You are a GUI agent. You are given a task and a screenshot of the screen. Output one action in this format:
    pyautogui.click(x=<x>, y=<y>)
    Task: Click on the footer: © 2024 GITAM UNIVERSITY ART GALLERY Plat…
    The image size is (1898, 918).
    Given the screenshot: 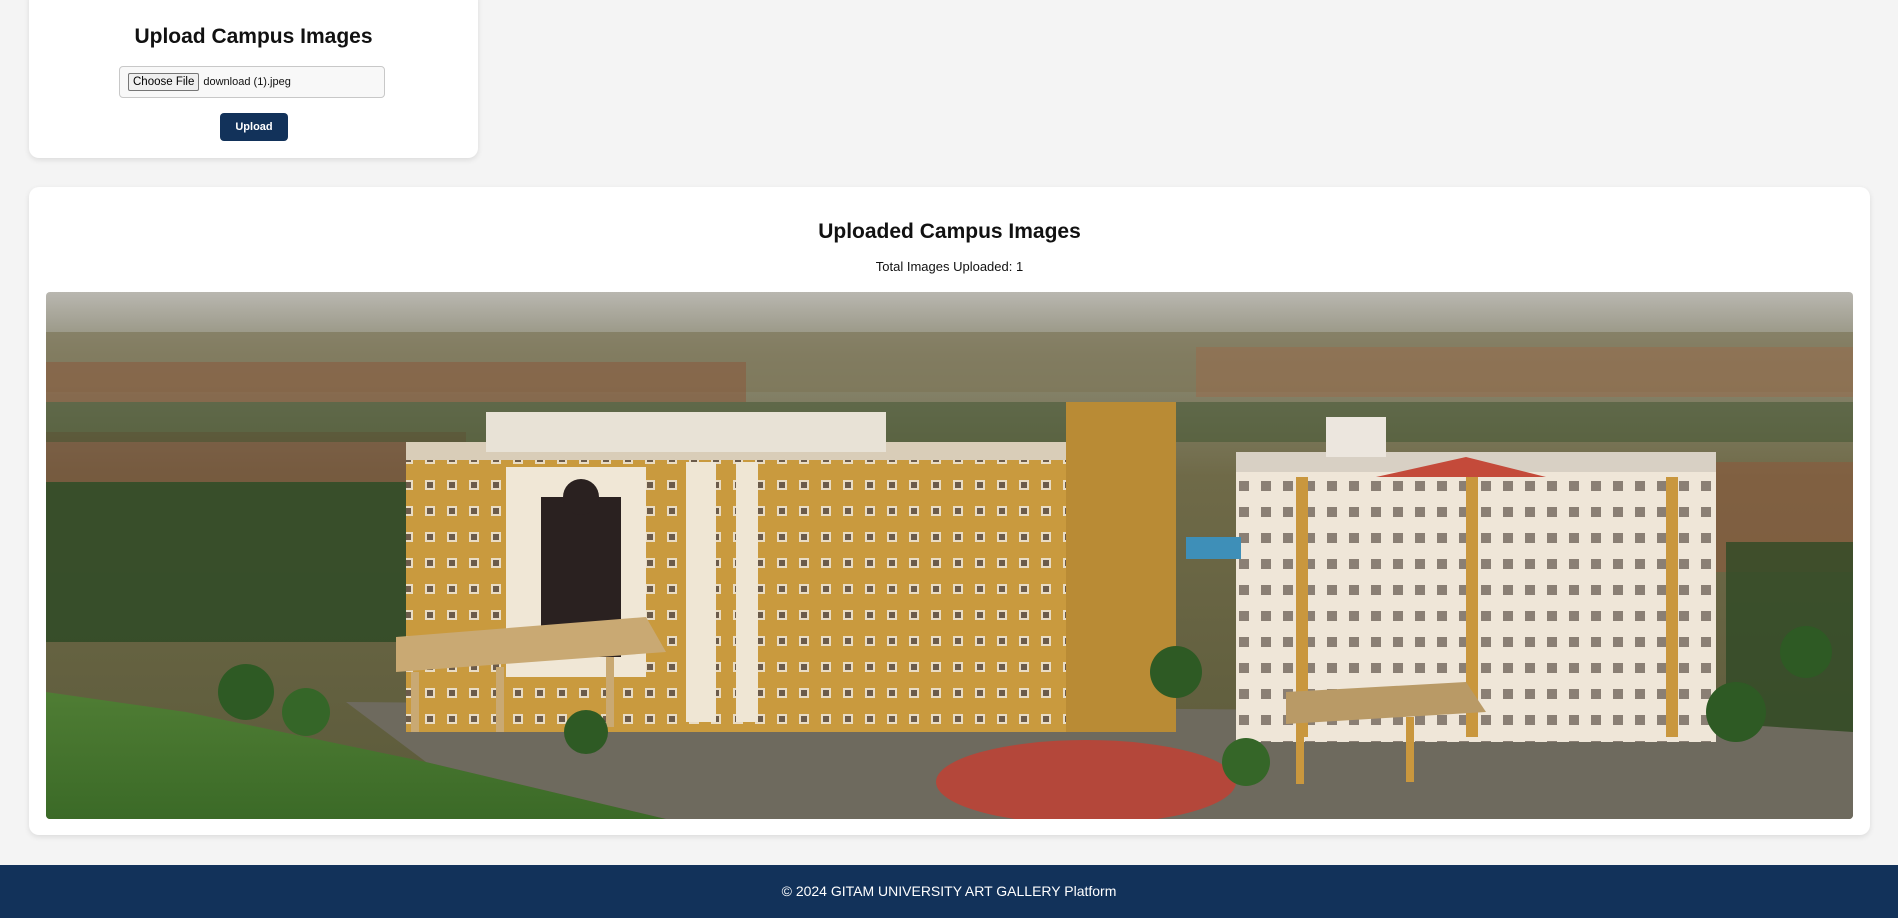 What is the action you would take?
    pyautogui.click(x=949, y=891)
    